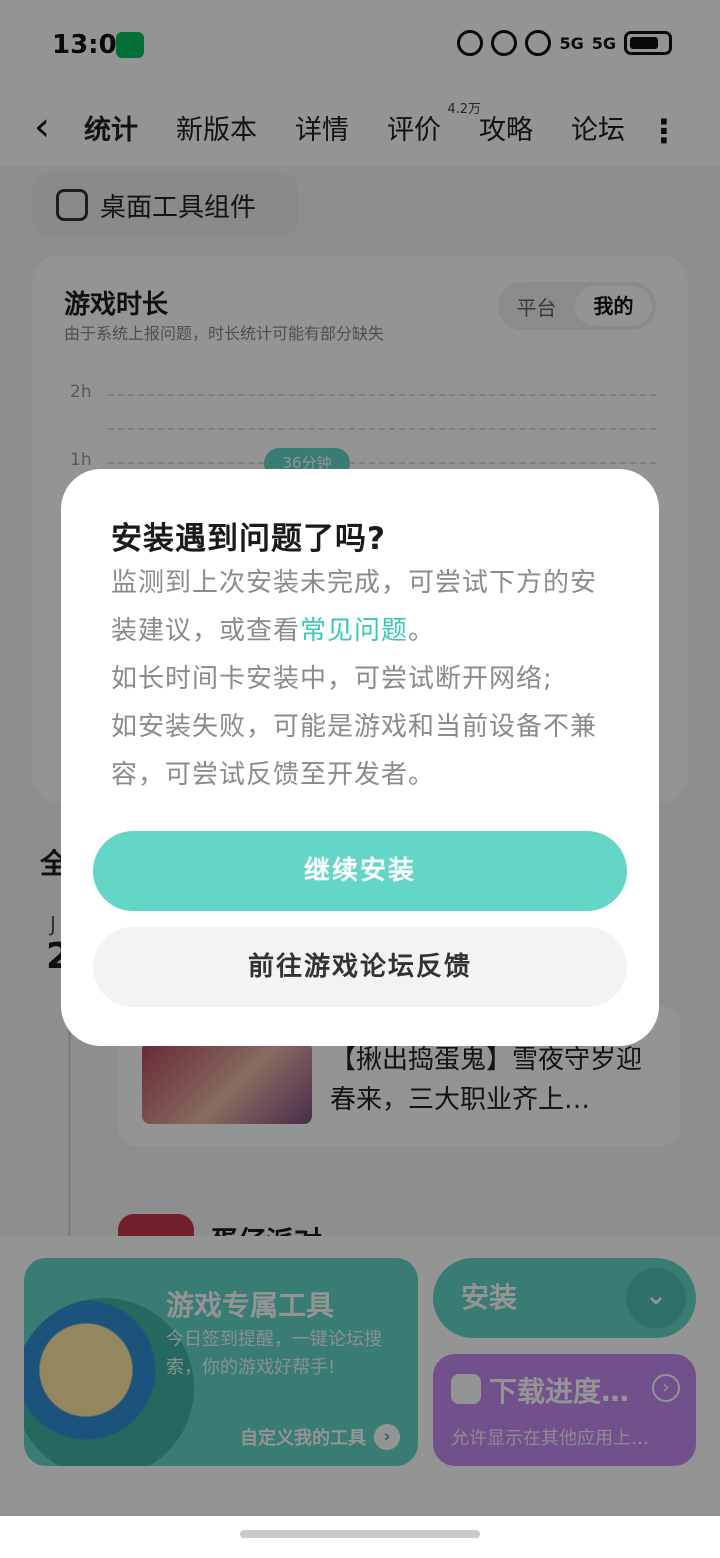  What do you see at coordinates (332, 679) in the screenshot?
I see `dialog-body-line3: 如长时间卡安装中，可尝试断开网络;` at bounding box center [332, 679].